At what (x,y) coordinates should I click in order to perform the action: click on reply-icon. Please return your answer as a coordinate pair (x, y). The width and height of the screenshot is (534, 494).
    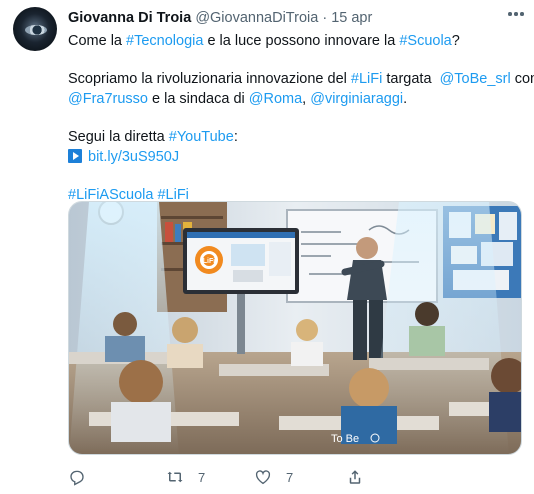
    Looking at the image, I should click on (77, 478).